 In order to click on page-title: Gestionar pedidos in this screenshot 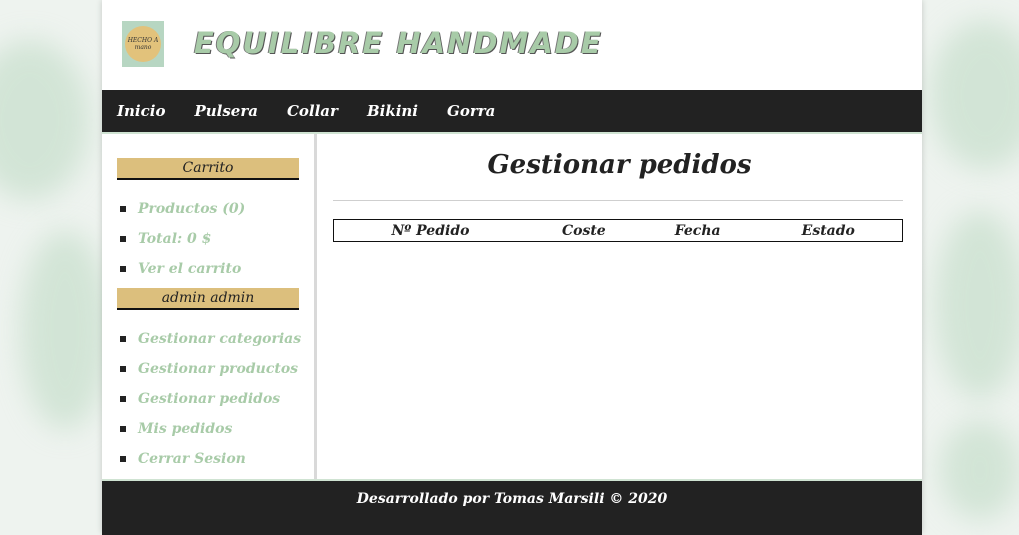, I will do `click(619, 165)`.